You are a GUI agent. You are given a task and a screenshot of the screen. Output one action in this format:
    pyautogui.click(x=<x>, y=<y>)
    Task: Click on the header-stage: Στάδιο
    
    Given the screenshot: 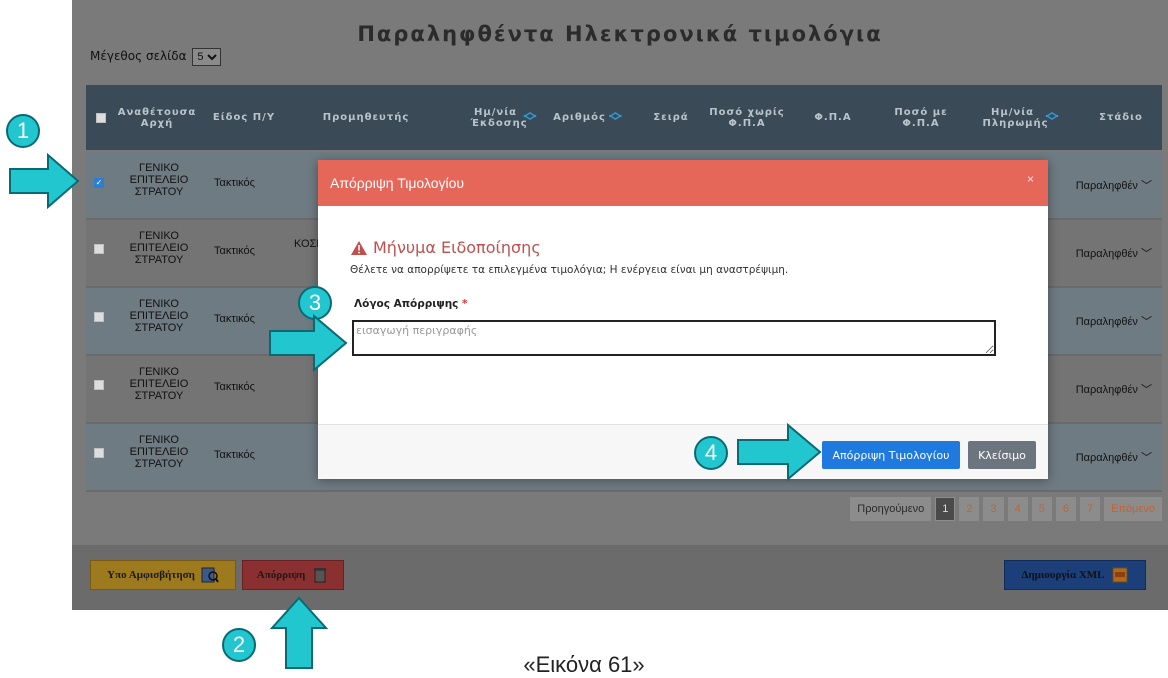 What is the action you would take?
    pyautogui.click(x=1121, y=117)
    